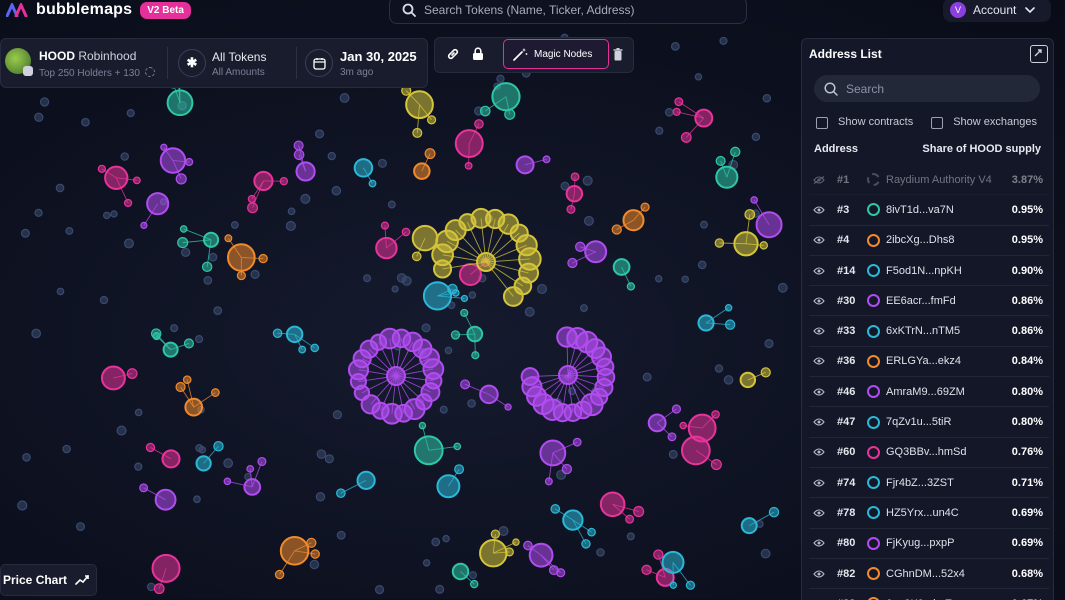  Describe the element at coordinates (453, 54) in the screenshot. I see `link-button` at that location.